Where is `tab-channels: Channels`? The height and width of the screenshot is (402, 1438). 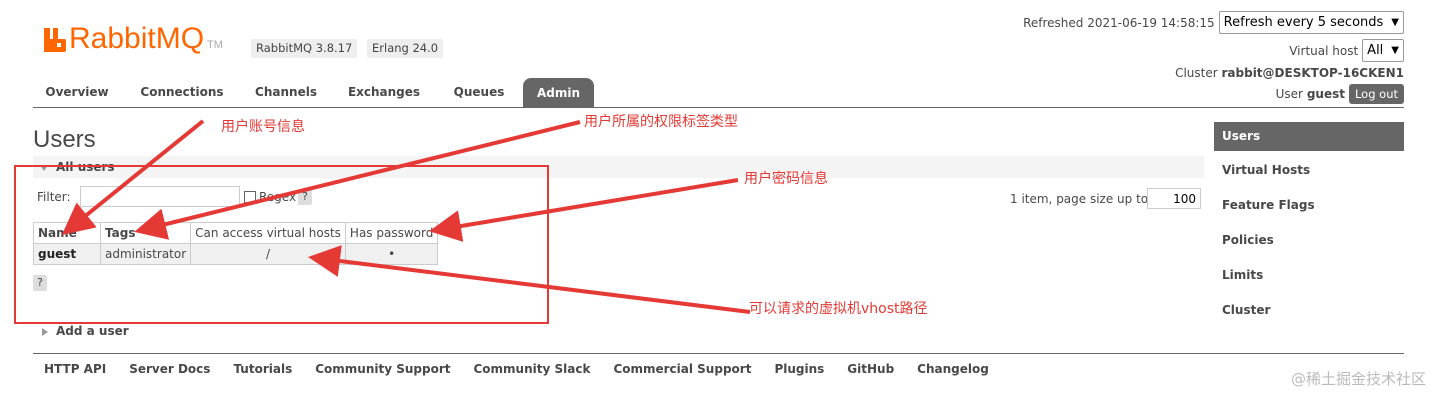 tab-channels: Channels is located at coordinates (286, 92).